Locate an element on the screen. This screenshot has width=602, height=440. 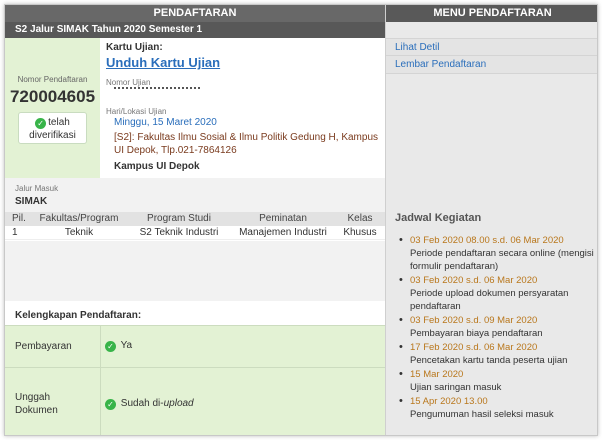
upload-row: Unggah Dokumen ✓ Sudah di-upload is located at coordinates (195, 401).